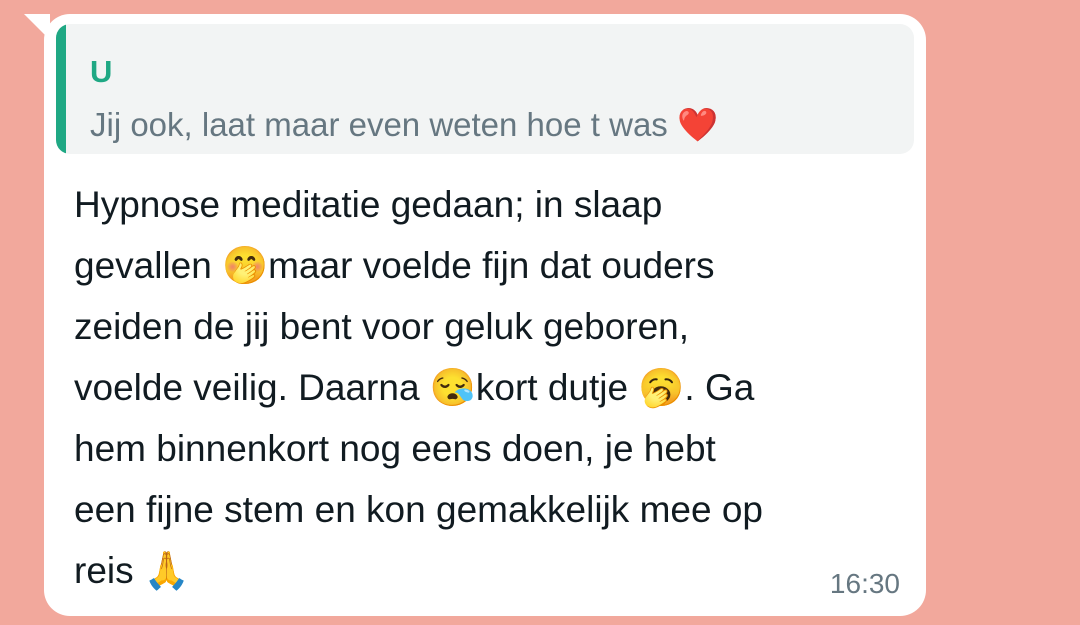 This screenshot has height=625, width=1080. I want to click on quoted-author: U, so click(101, 71).